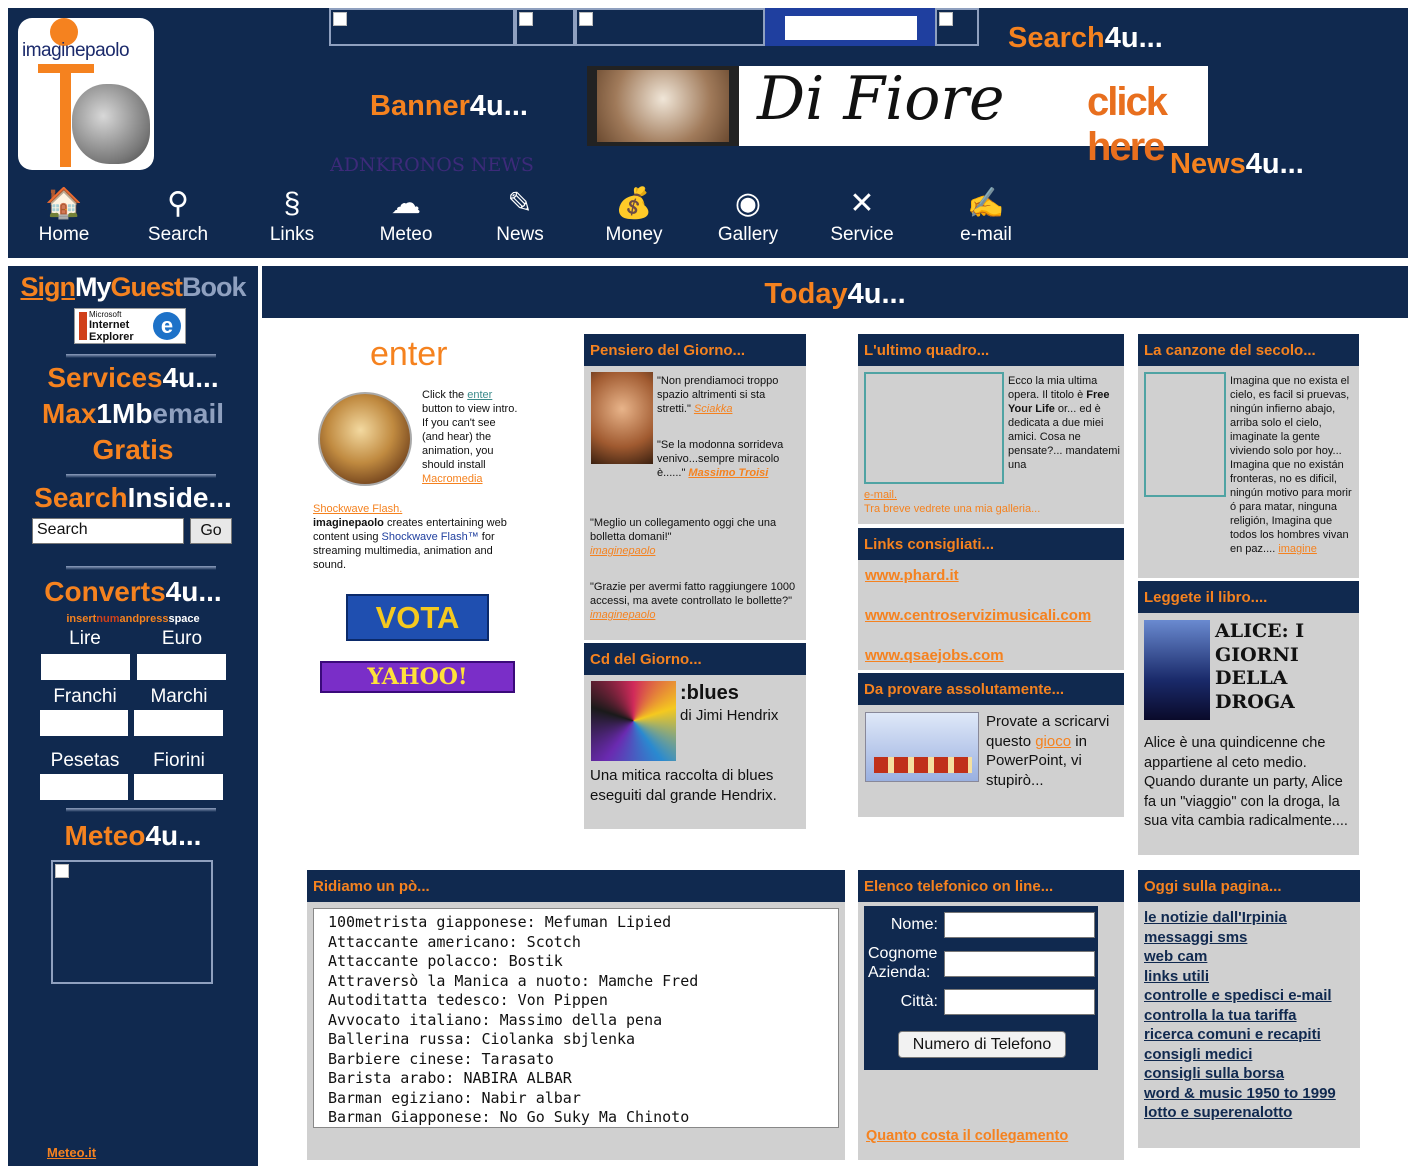 Image resolution: width=1413 pixels, height=1166 pixels. I want to click on quadro-mail-link: e-mail., so click(880, 495).